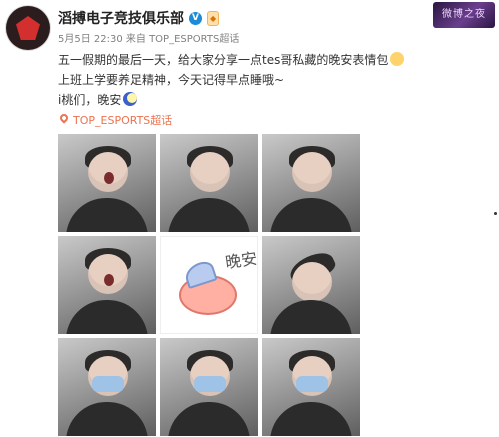 The height and width of the screenshot is (437, 499). I want to click on post-meta: 5月5日 22:30 来自 TOP_ESPORTS超话, so click(149, 39).